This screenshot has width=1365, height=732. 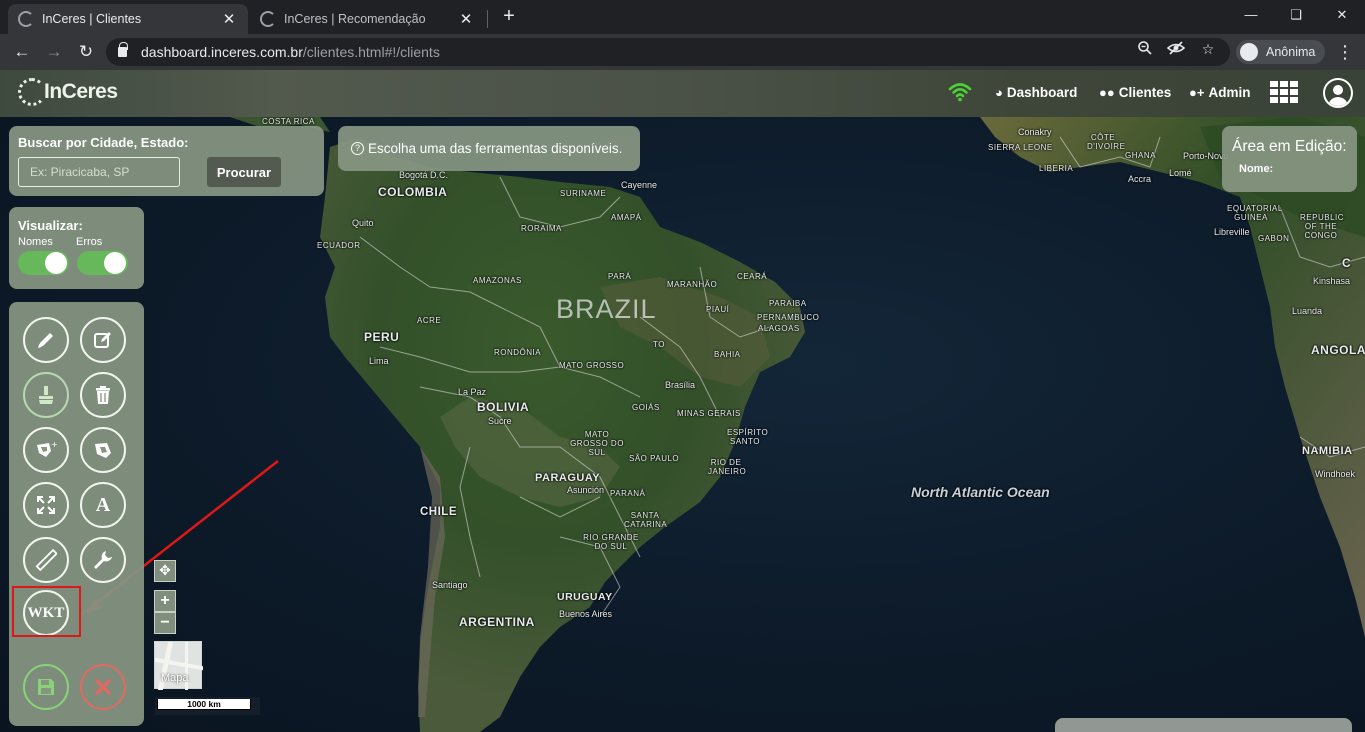 What do you see at coordinates (497, 622) in the screenshot?
I see `map-label: ARGENTINA` at bounding box center [497, 622].